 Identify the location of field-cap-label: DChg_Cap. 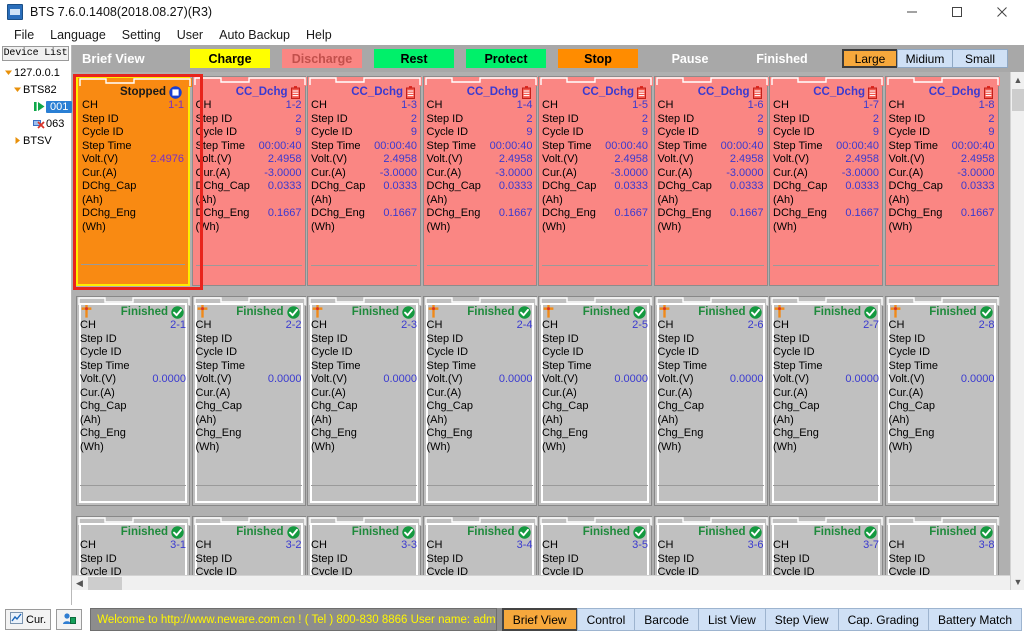
(453, 186).